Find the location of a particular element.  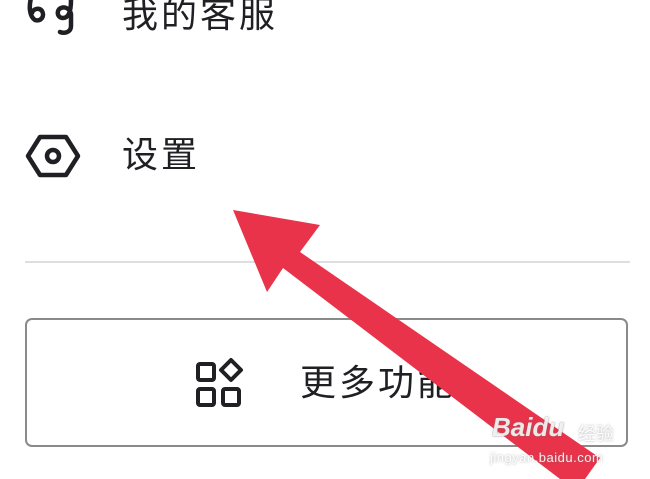

menu-item-label: 我的客服 is located at coordinates (200, 18).